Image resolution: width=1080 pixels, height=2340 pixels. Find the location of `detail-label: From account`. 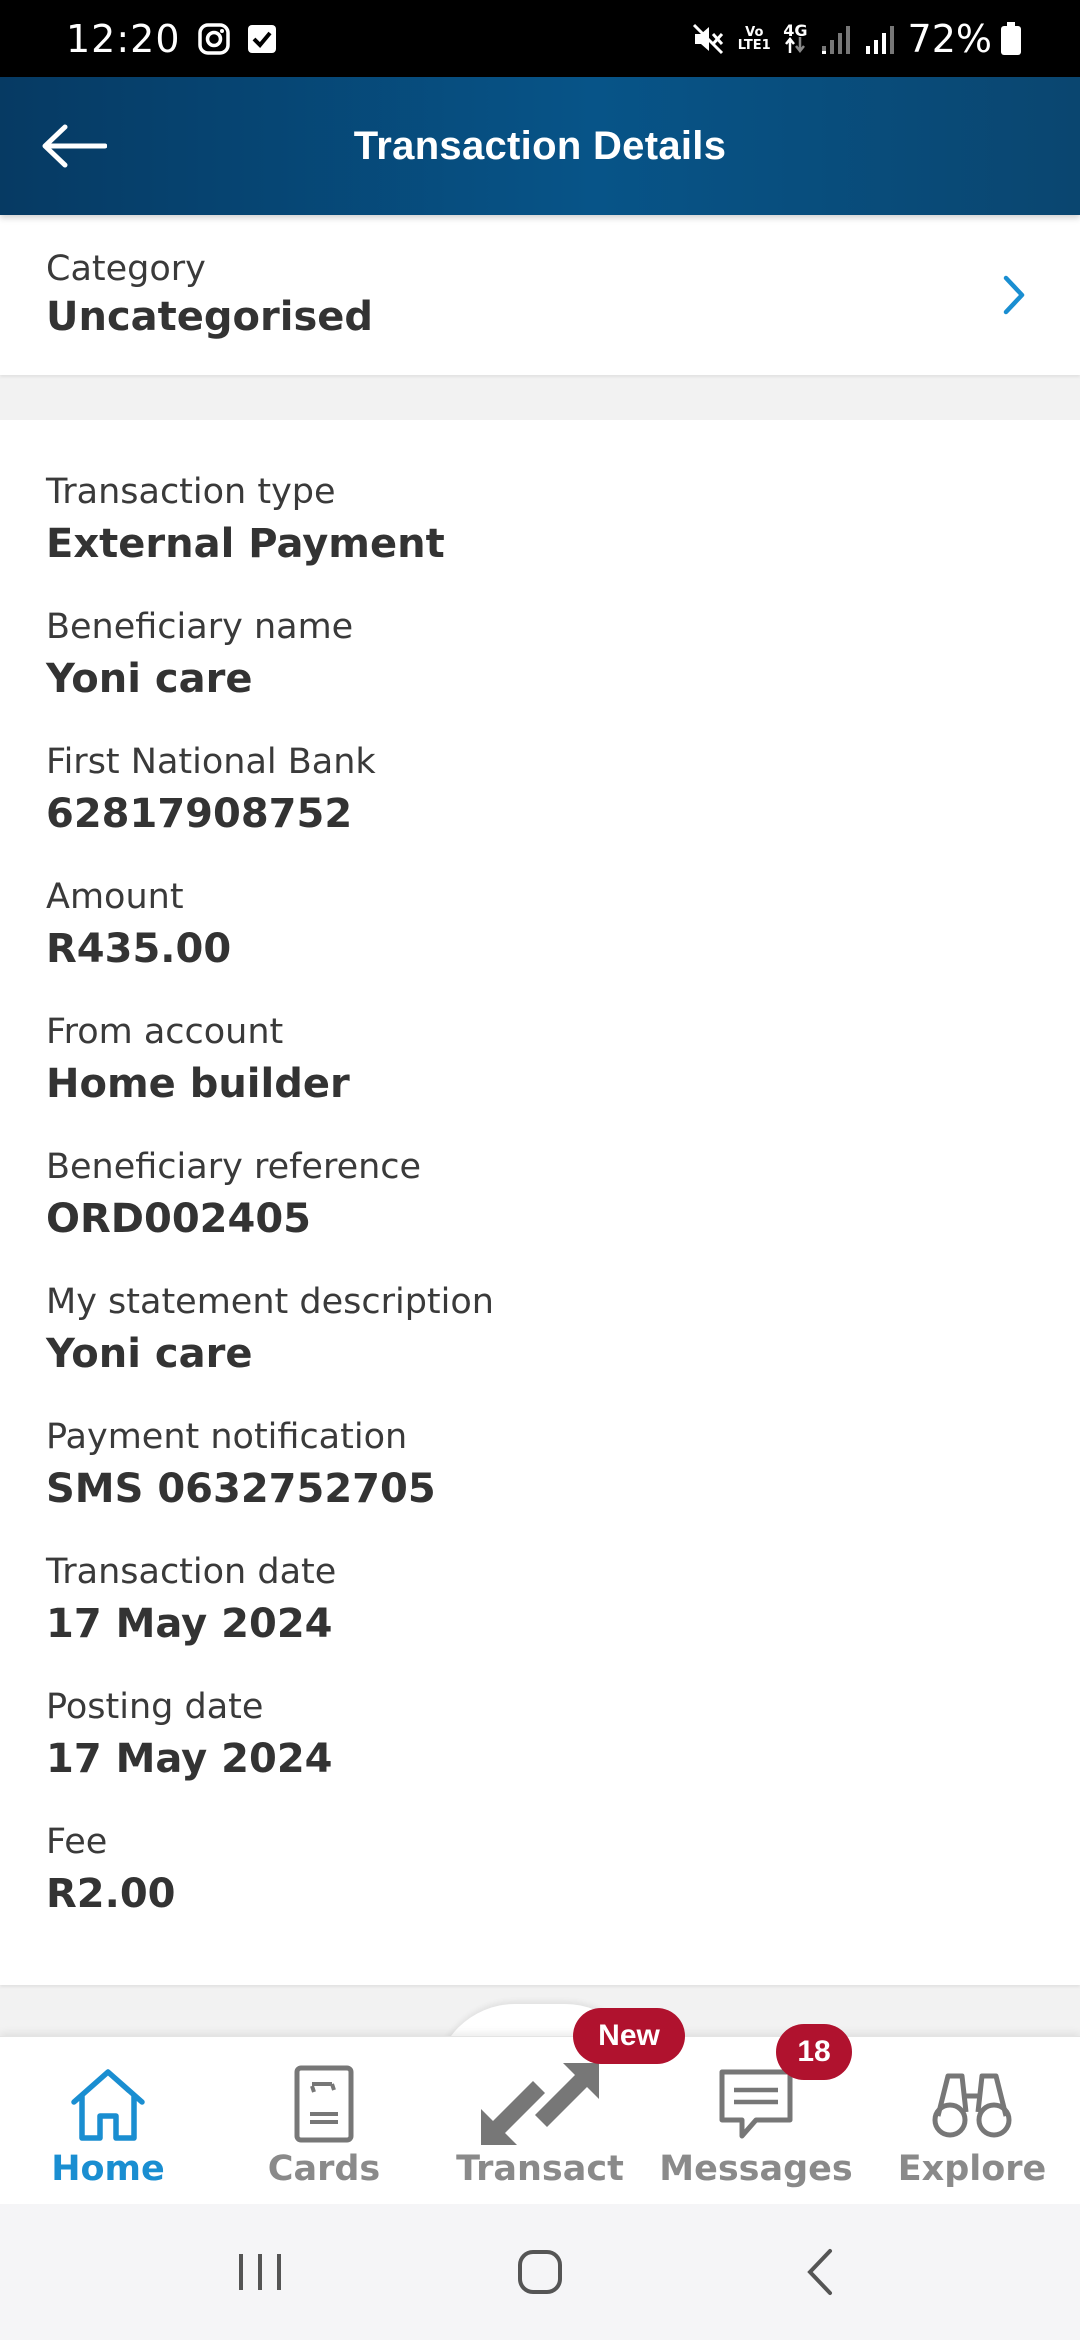

detail-label: From account is located at coordinates (165, 1032).